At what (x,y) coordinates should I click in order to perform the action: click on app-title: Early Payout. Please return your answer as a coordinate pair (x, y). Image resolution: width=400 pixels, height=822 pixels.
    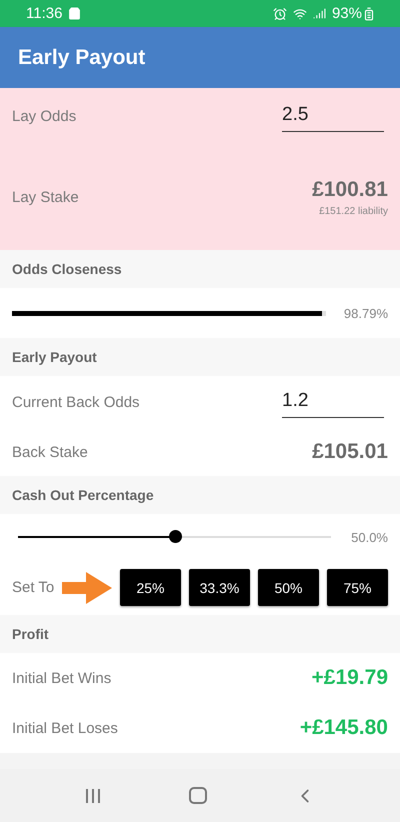
    Looking at the image, I should click on (82, 58).